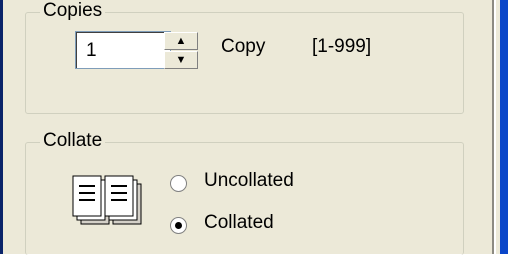 This screenshot has height=255, width=508. I want to click on separator-highlight, so click(495, 127).